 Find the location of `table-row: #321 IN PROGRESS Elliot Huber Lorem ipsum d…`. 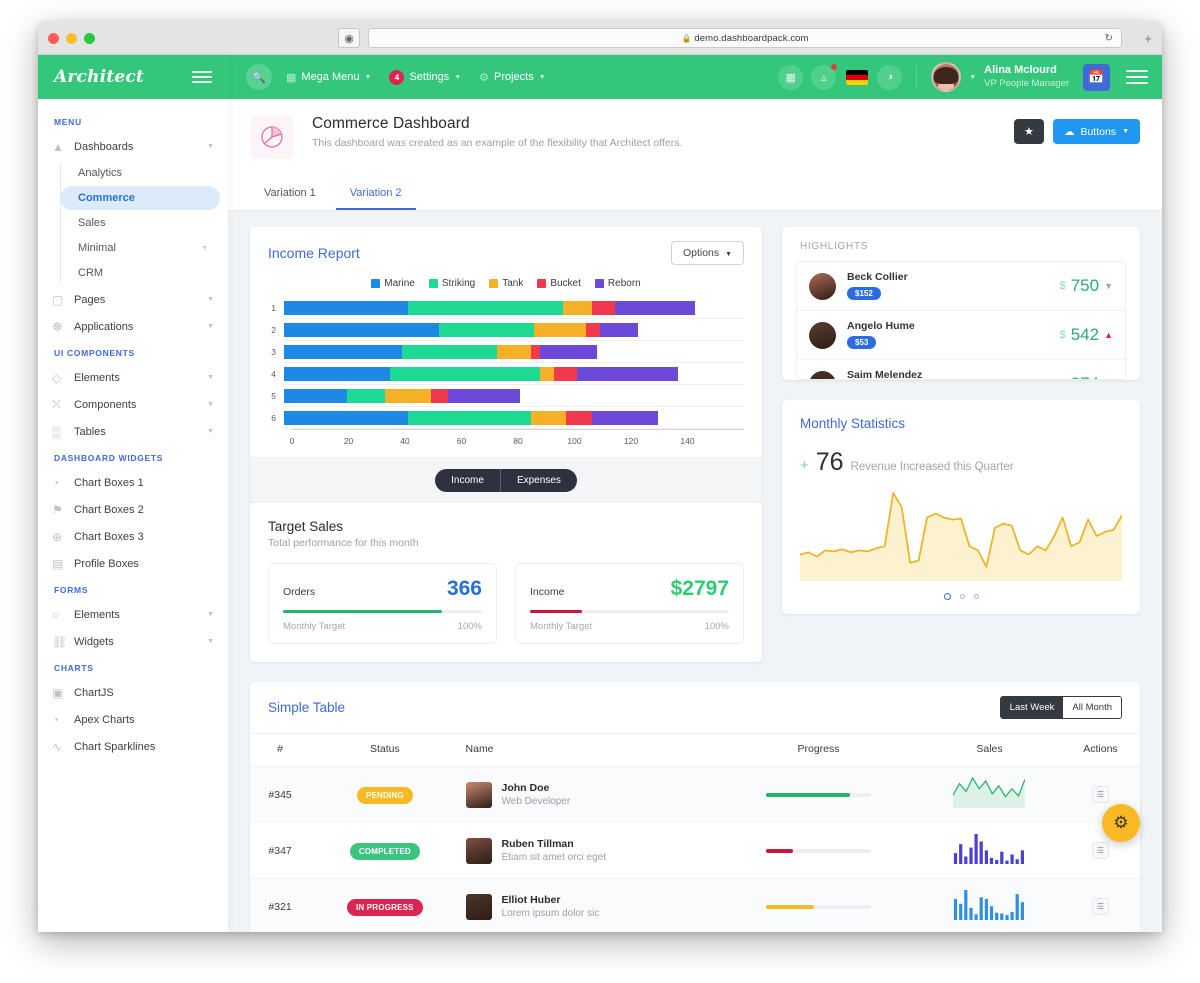

table-row: #321 IN PROGRESS Elliot Huber Lorem ipsum d… is located at coordinates (695, 905).